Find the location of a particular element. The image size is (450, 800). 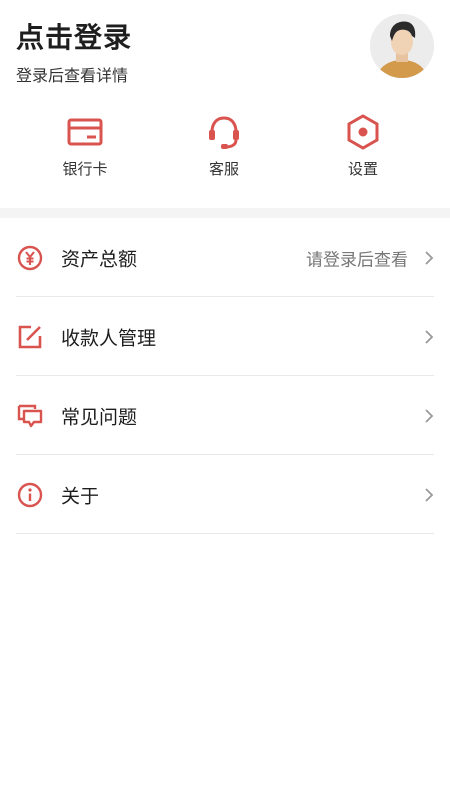

yuan-circle-icon is located at coordinates (30, 258).